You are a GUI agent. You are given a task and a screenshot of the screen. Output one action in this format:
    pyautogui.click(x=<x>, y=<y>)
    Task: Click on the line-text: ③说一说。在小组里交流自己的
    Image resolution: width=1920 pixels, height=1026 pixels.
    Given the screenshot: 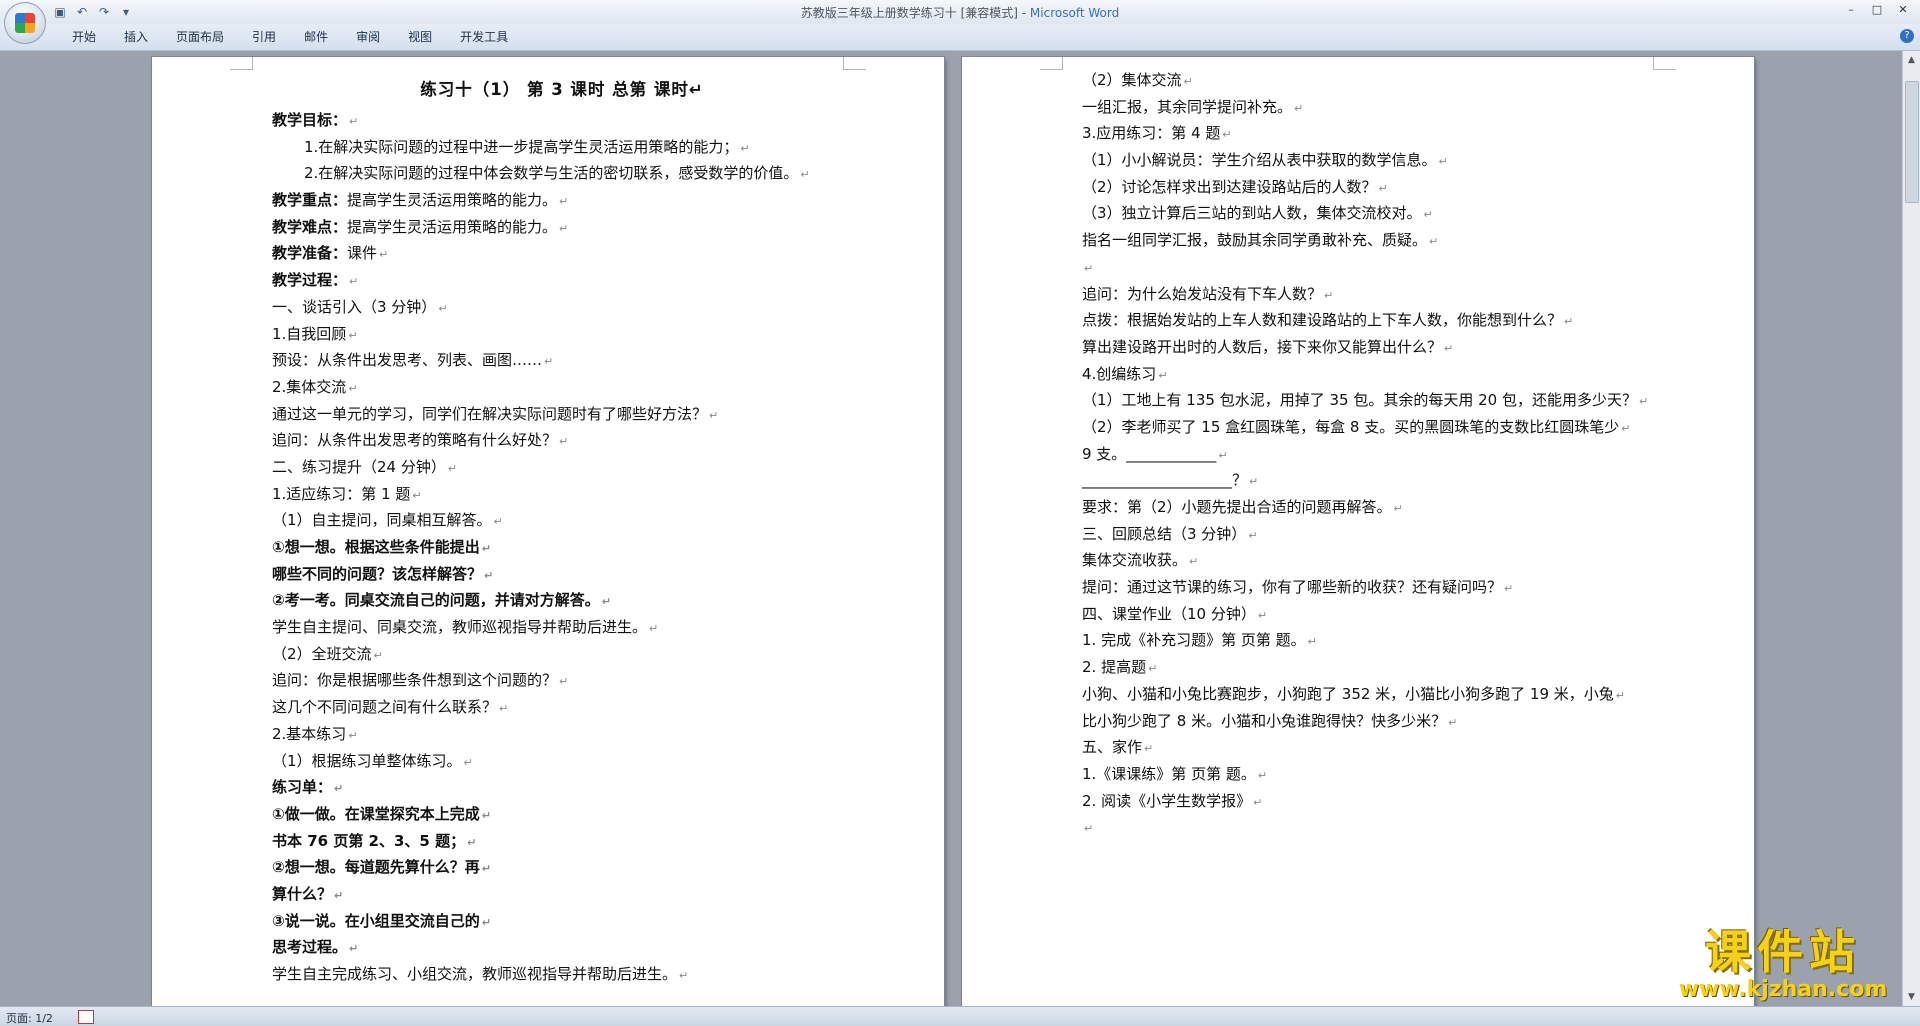 What is the action you would take?
    pyautogui.click(x=376, y=920)
    